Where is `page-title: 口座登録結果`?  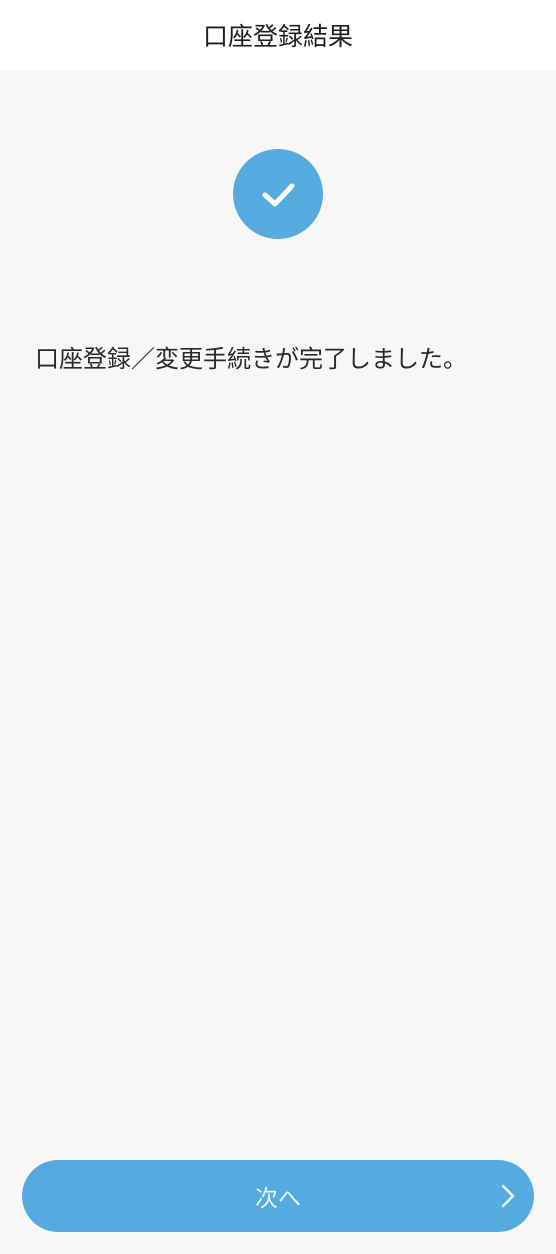 page-title: 口座登録結果 is located at coordinates (277, 36).